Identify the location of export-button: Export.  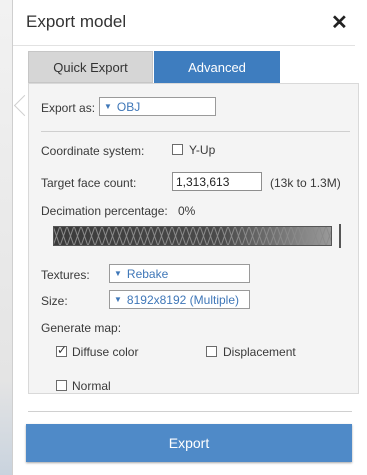
(189, 443).